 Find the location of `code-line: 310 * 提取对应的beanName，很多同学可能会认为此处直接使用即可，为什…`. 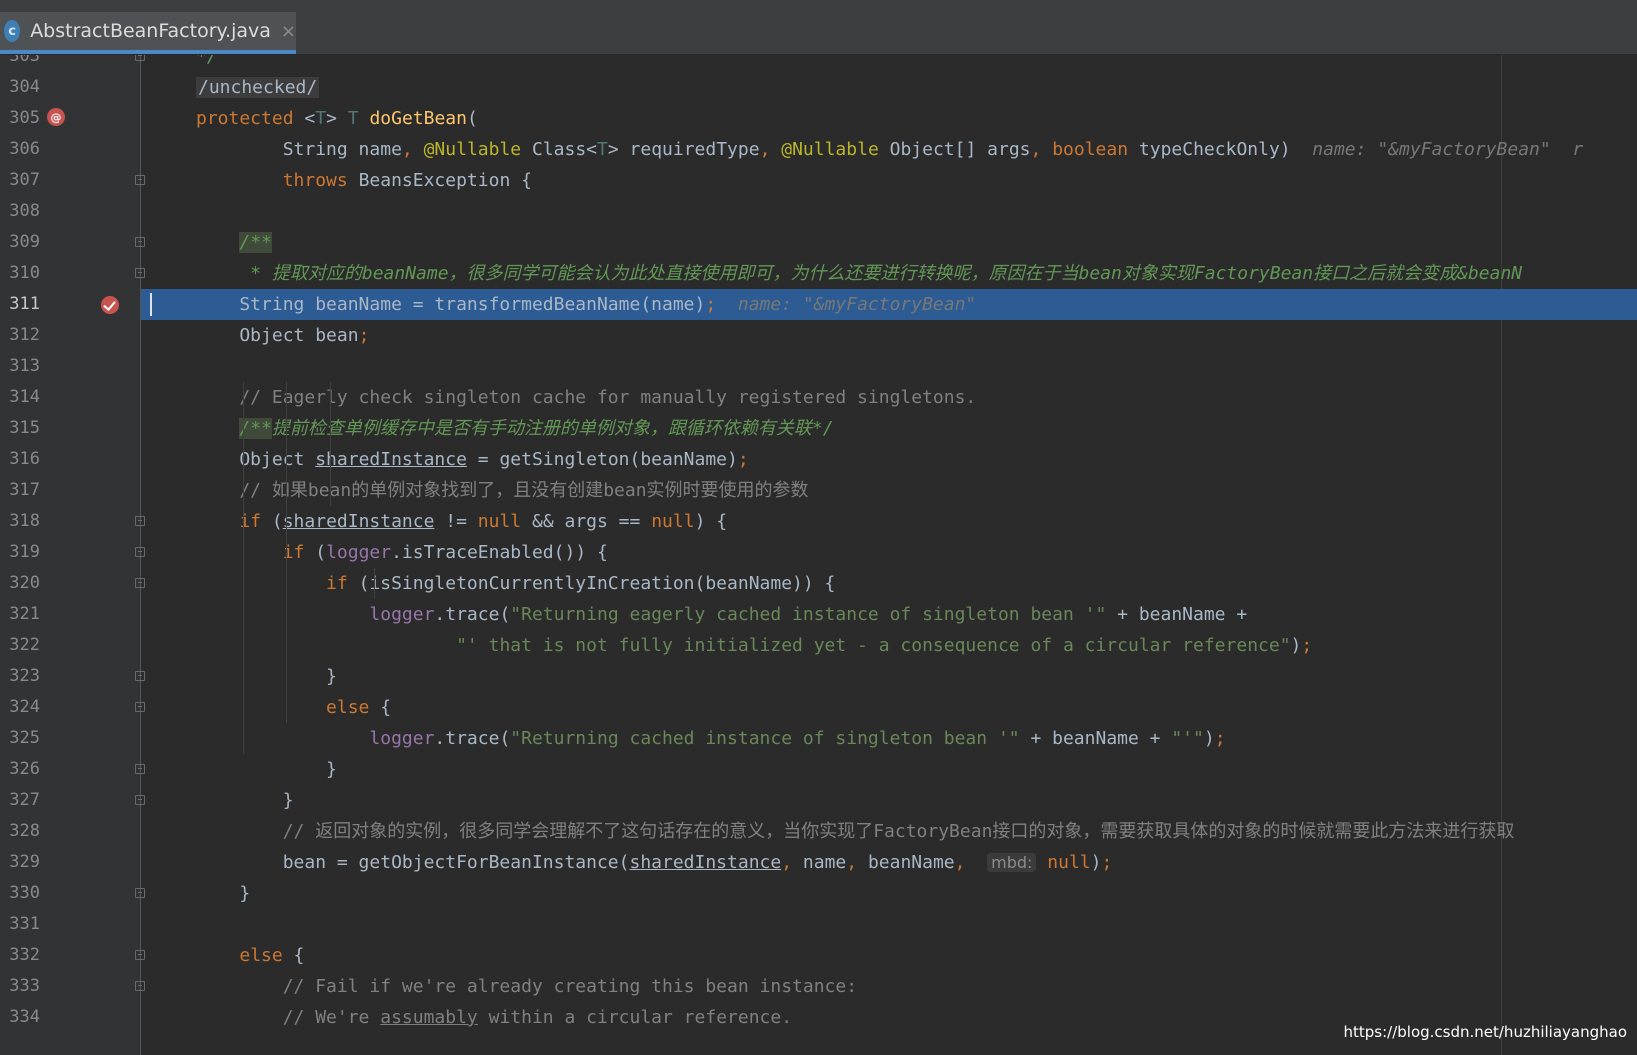

code-line: 310 * 提取对应的beanName，很多同学可能会认为此处直接使用即可，为什… is located at coordinates (818, 273).